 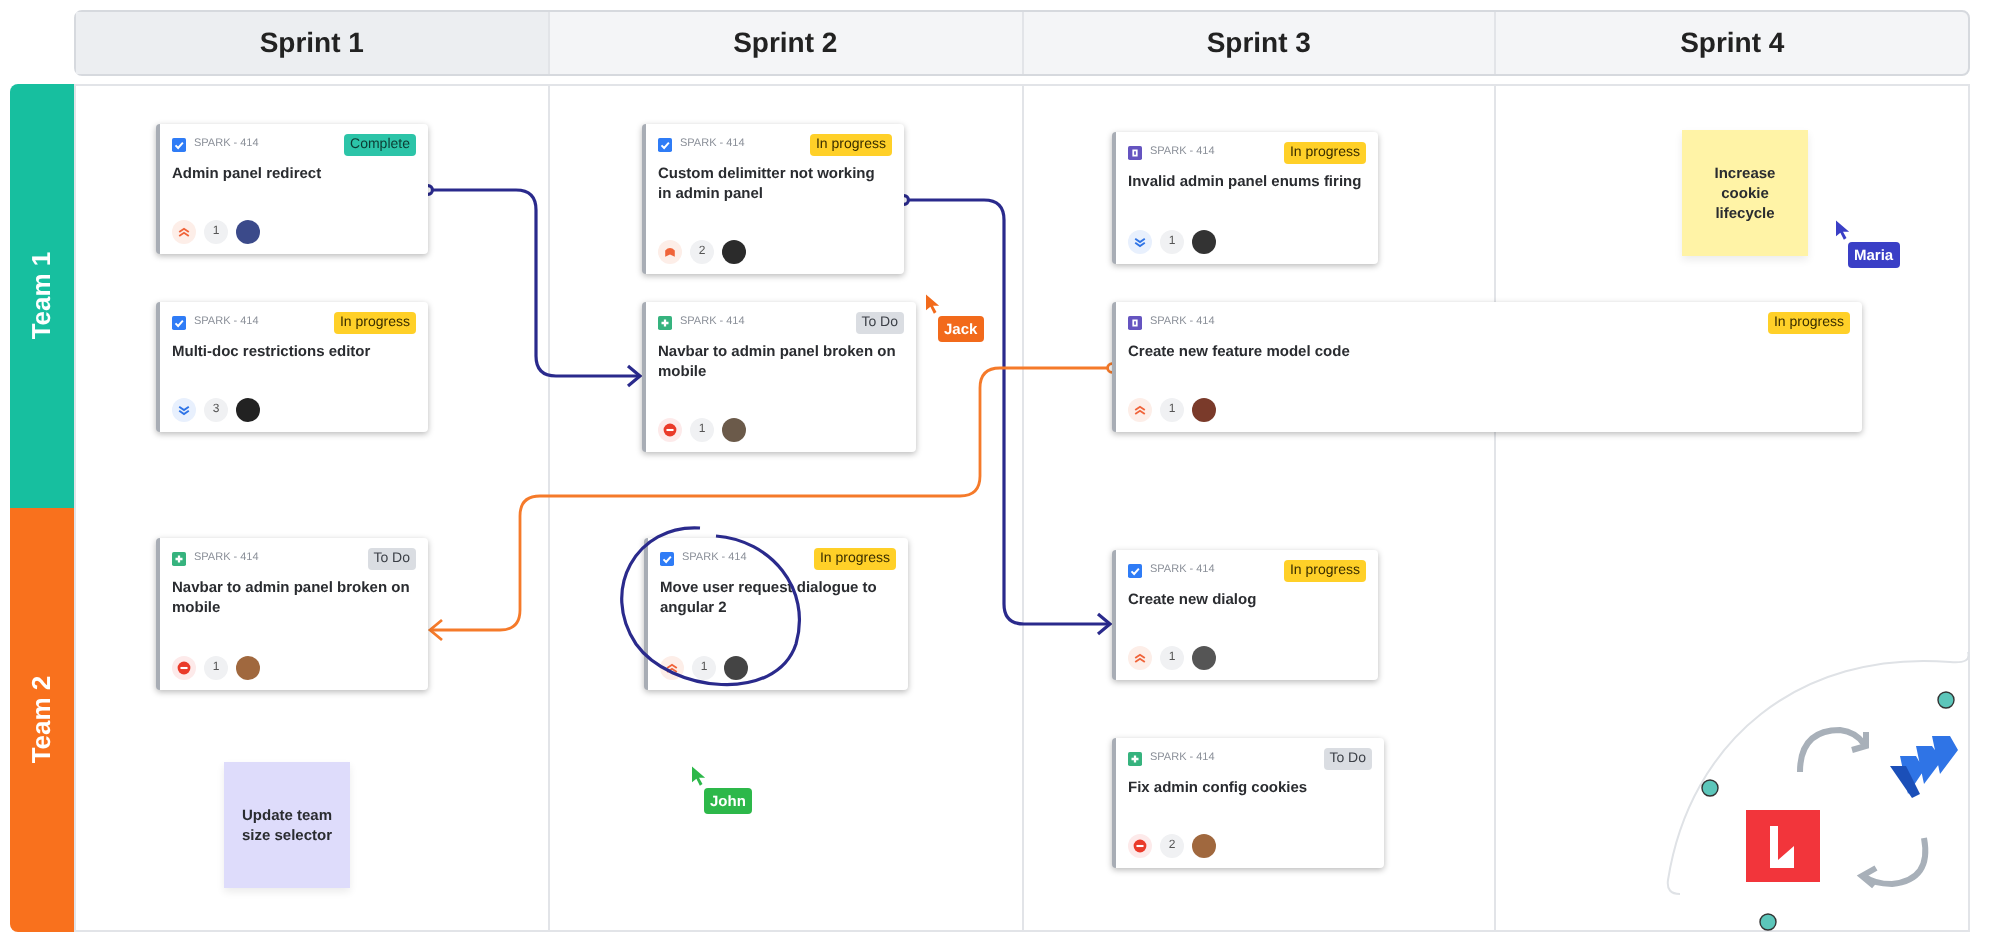 What do you see at coordinates (785, 43) in the screenshot?
I see `column-header: Sprint 2` at bounding box center [785, 43].